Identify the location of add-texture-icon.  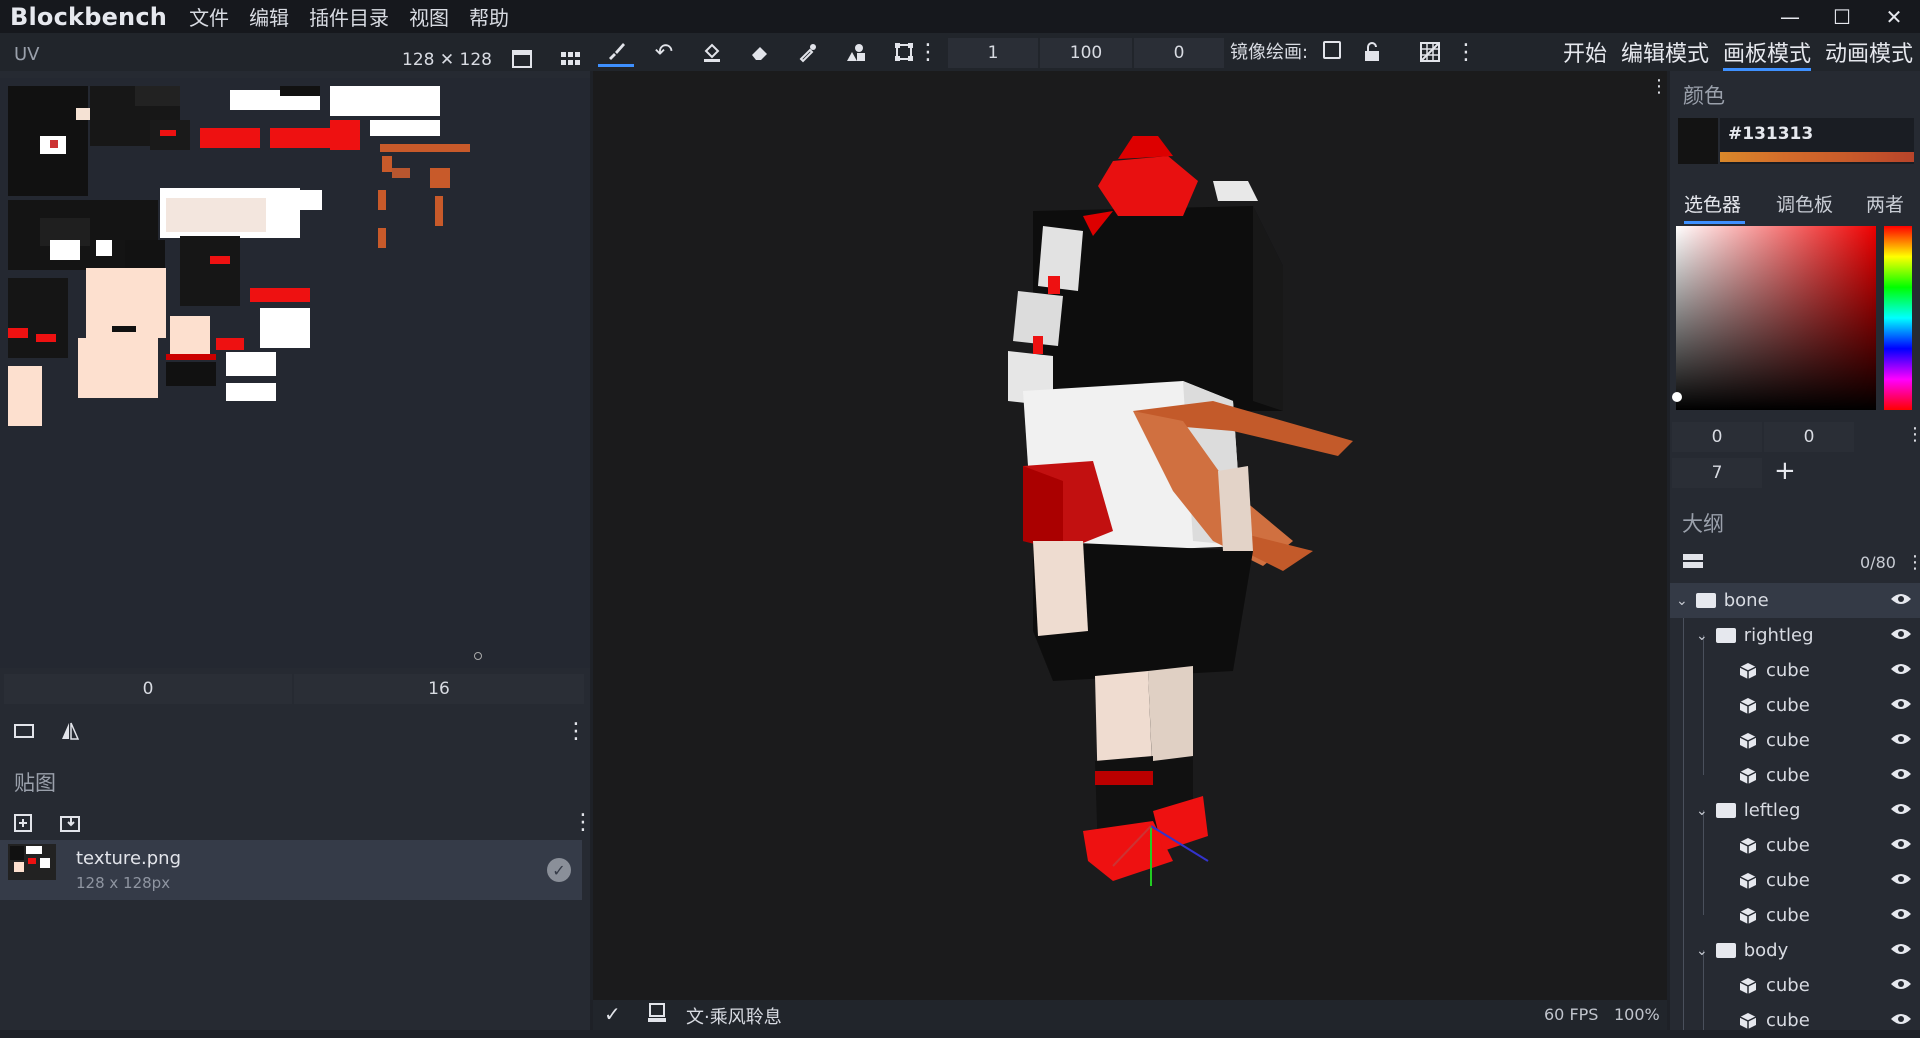
(24, 822).